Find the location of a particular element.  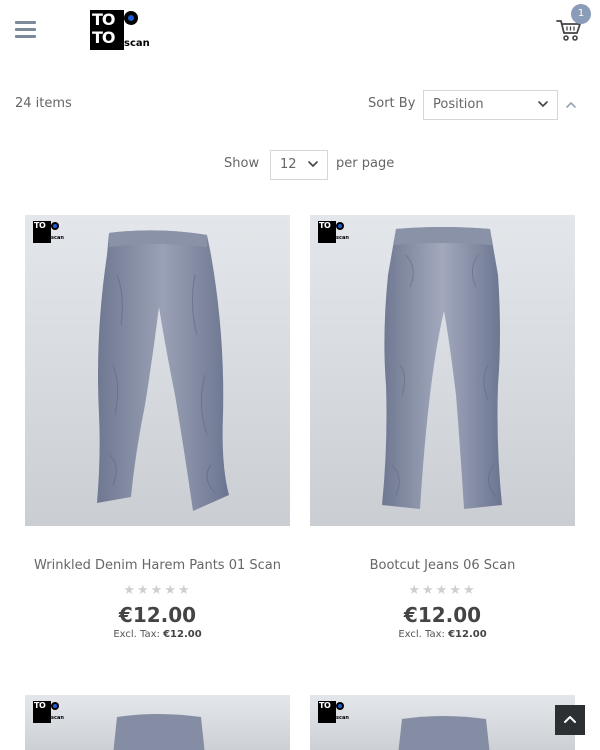

show-label: Show is located at coordinates (242, 163).